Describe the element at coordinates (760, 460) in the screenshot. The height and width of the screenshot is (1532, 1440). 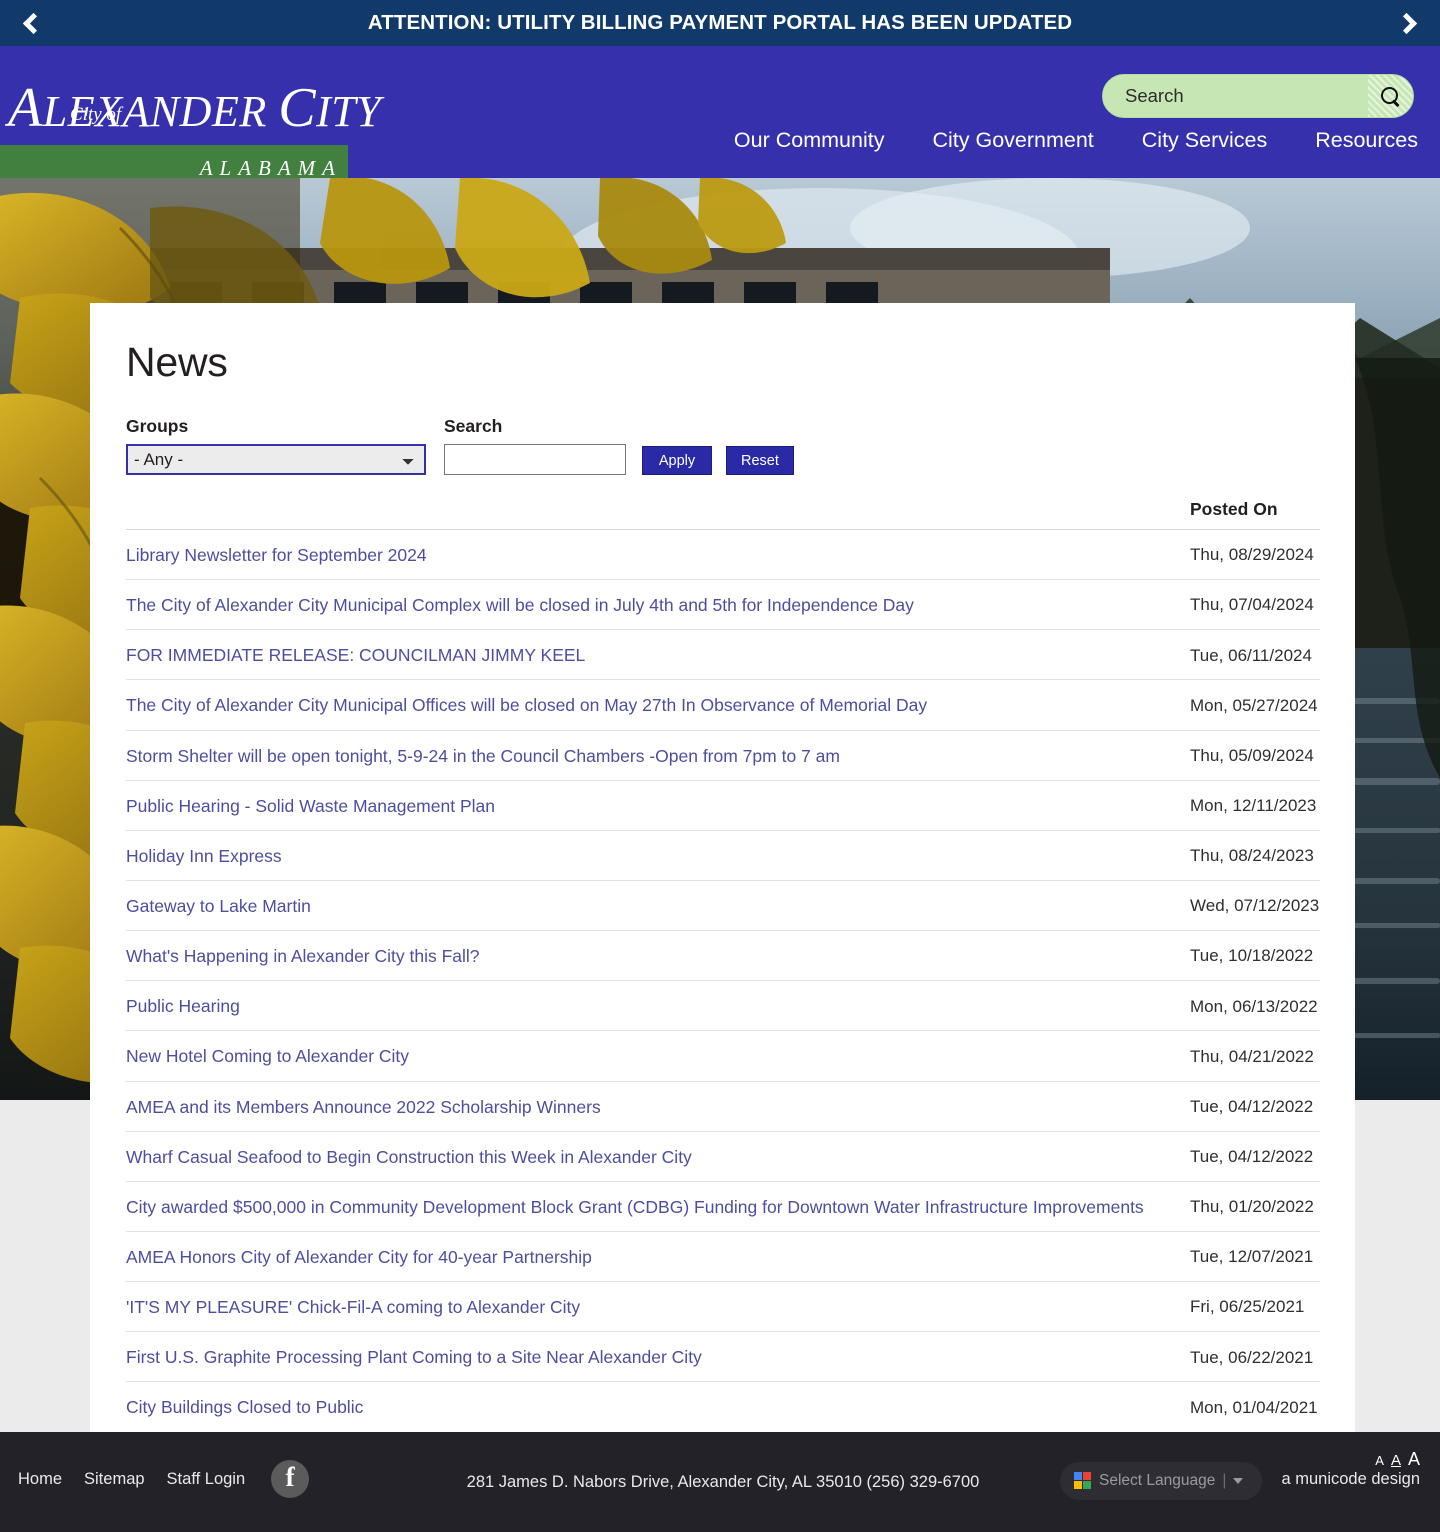
I see `reset-button: Reset` at that location.